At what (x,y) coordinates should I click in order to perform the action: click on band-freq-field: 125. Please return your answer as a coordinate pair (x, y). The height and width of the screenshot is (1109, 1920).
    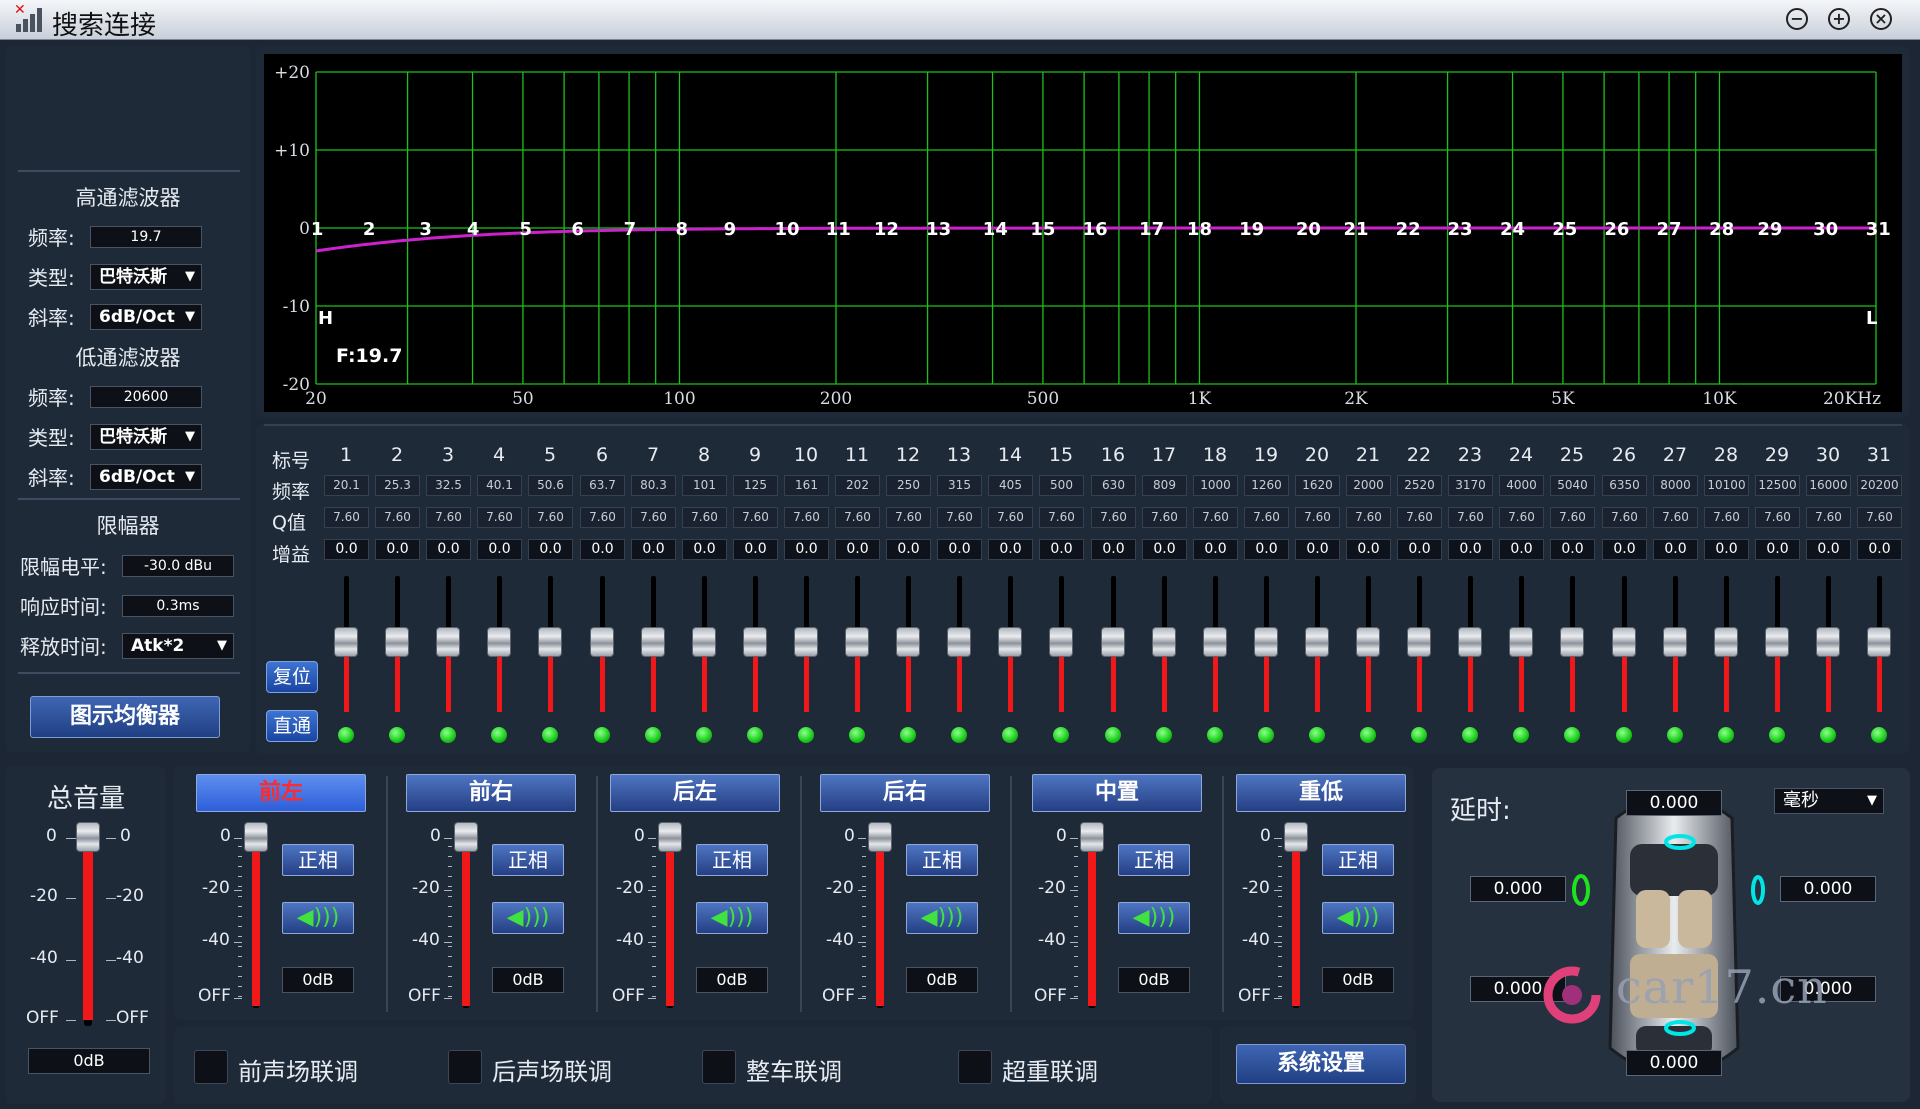
    Looking at the image, I should click on (755, 485).